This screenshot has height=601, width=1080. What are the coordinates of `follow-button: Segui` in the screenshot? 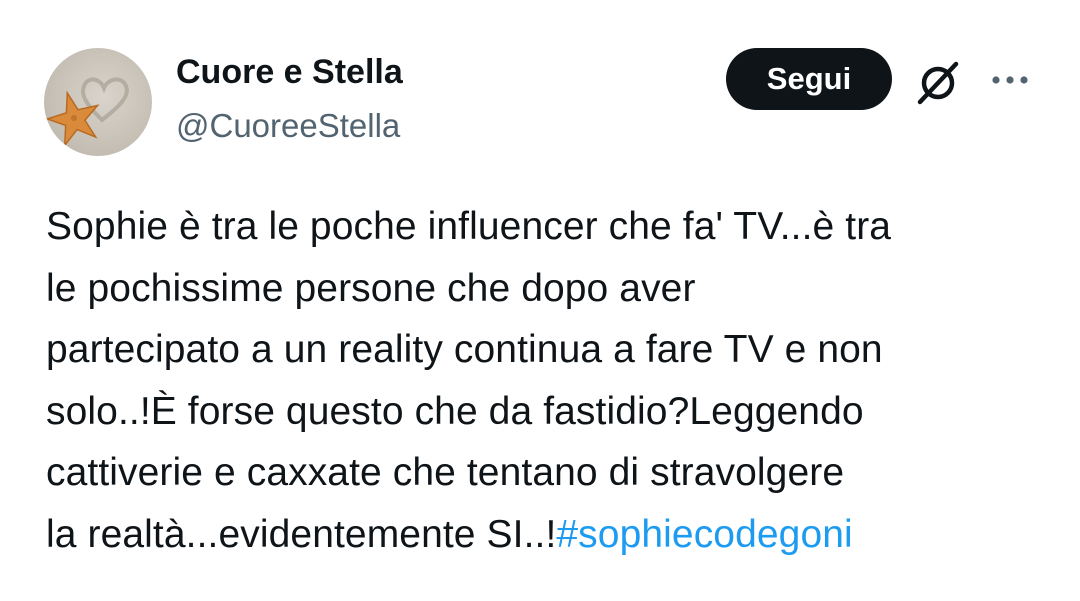 It's located at (809, 79).